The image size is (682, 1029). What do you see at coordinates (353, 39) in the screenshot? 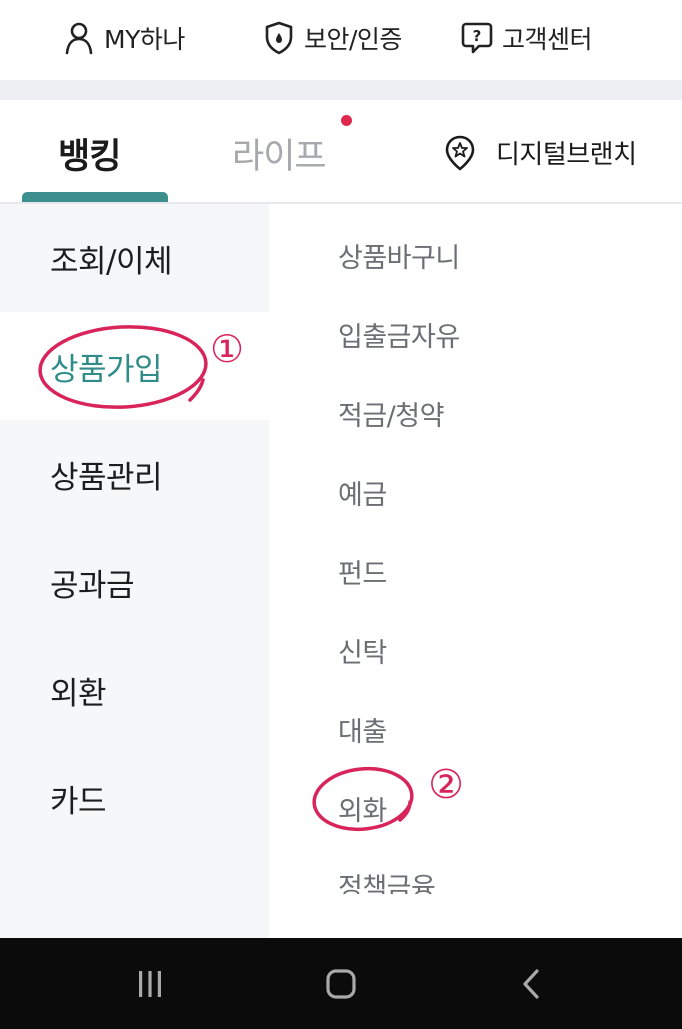
I see `security-auth-label: 보안/인증` at bounding box center [353, 39].